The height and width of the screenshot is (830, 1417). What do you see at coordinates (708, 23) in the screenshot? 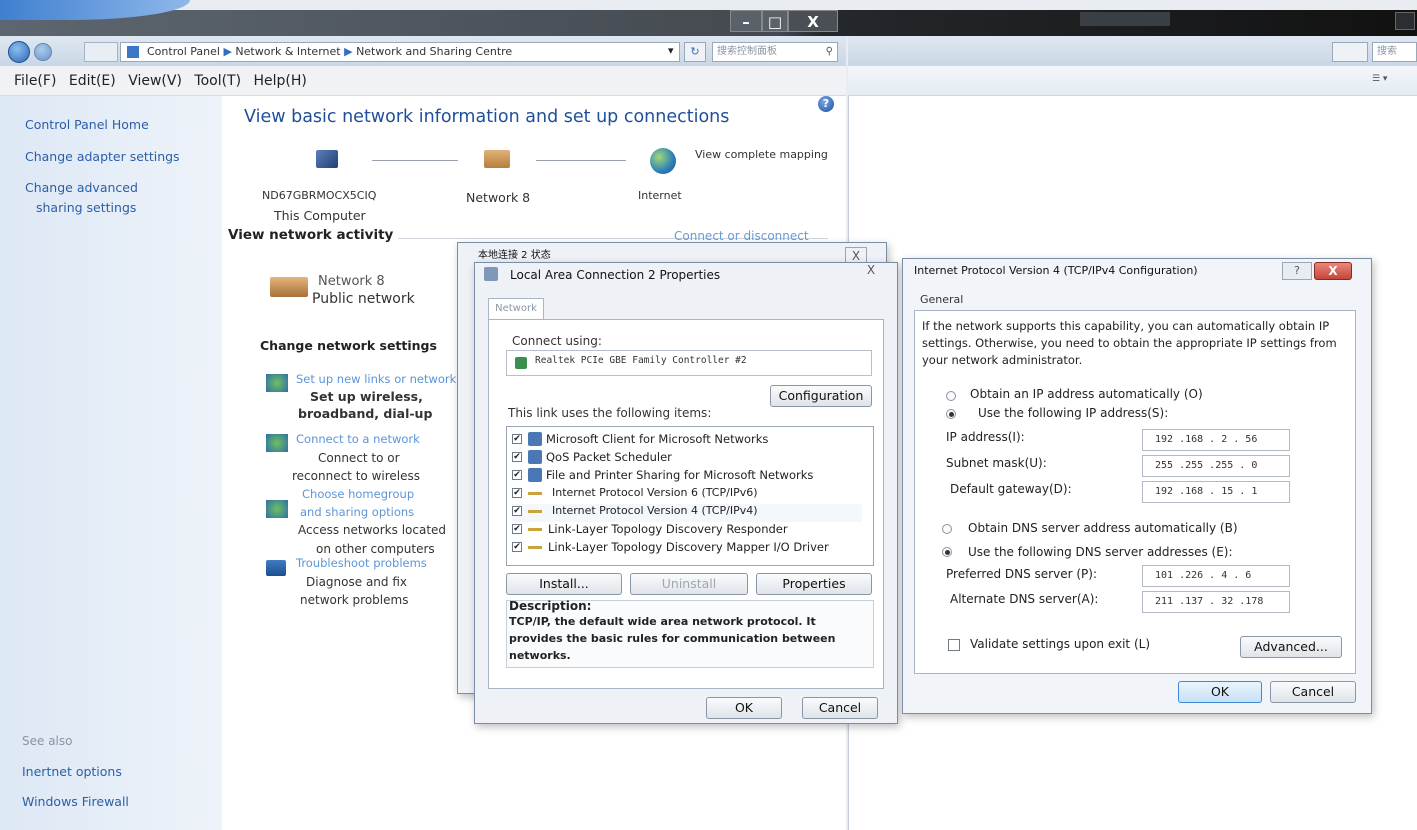
I see `window-title-bar` at bounding box center [708, 23].